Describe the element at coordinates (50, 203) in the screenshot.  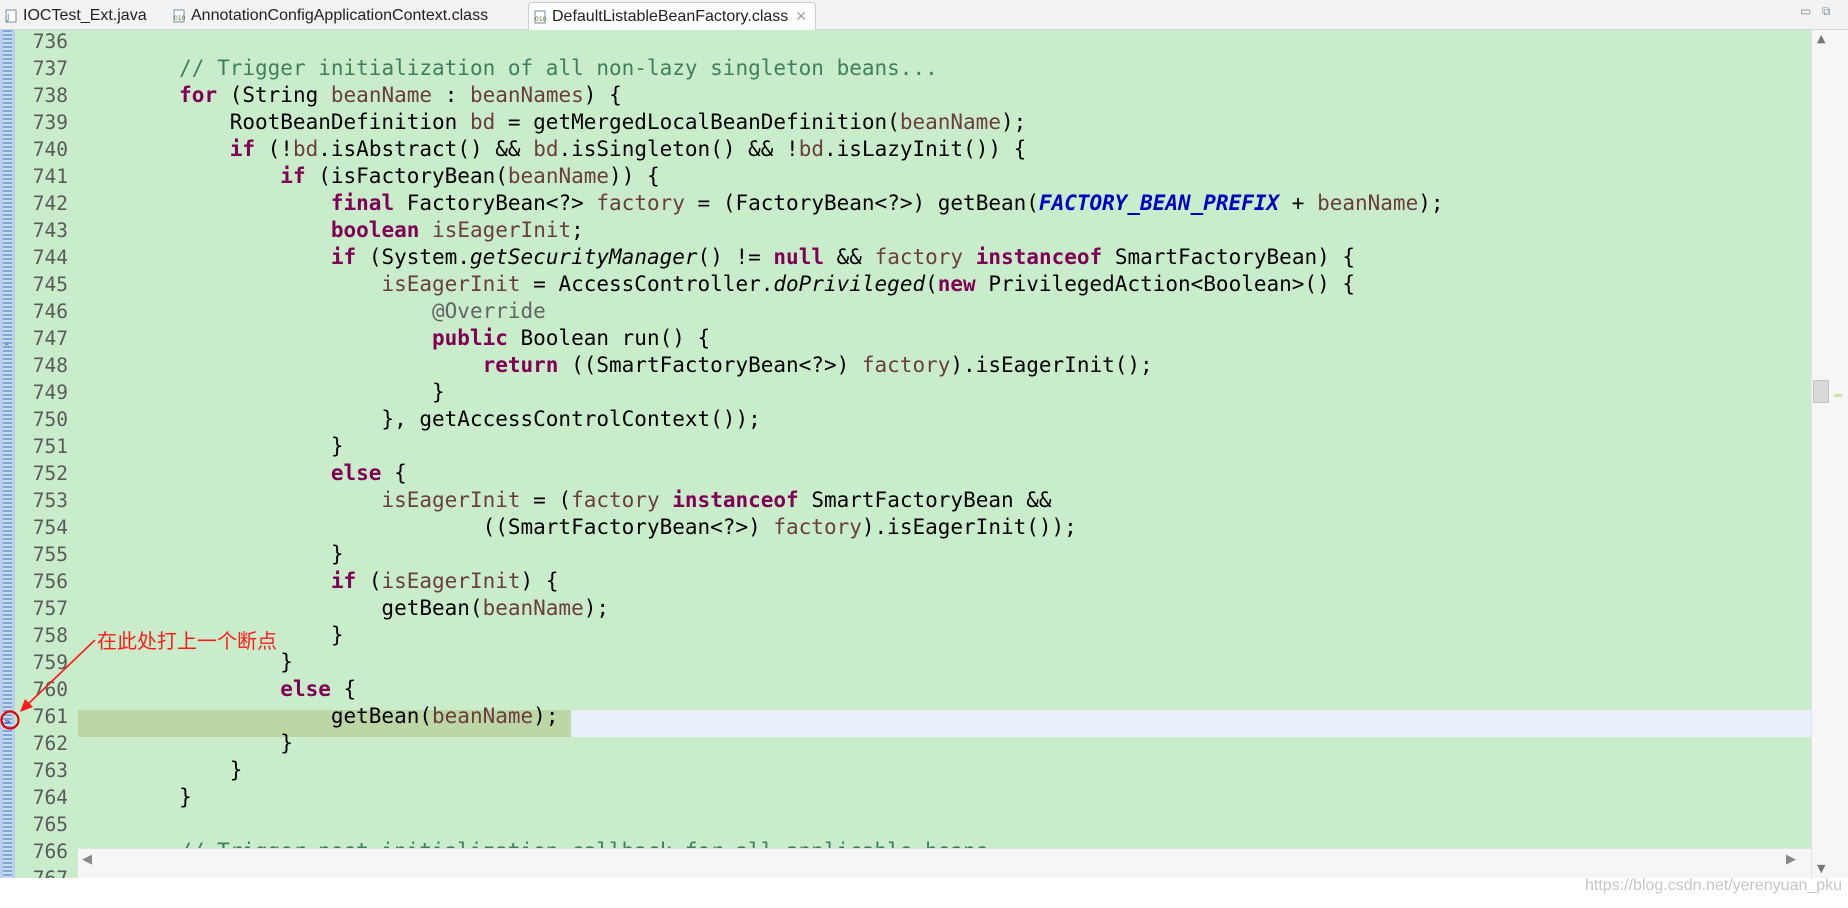
I see `line-number: 742` at that location.